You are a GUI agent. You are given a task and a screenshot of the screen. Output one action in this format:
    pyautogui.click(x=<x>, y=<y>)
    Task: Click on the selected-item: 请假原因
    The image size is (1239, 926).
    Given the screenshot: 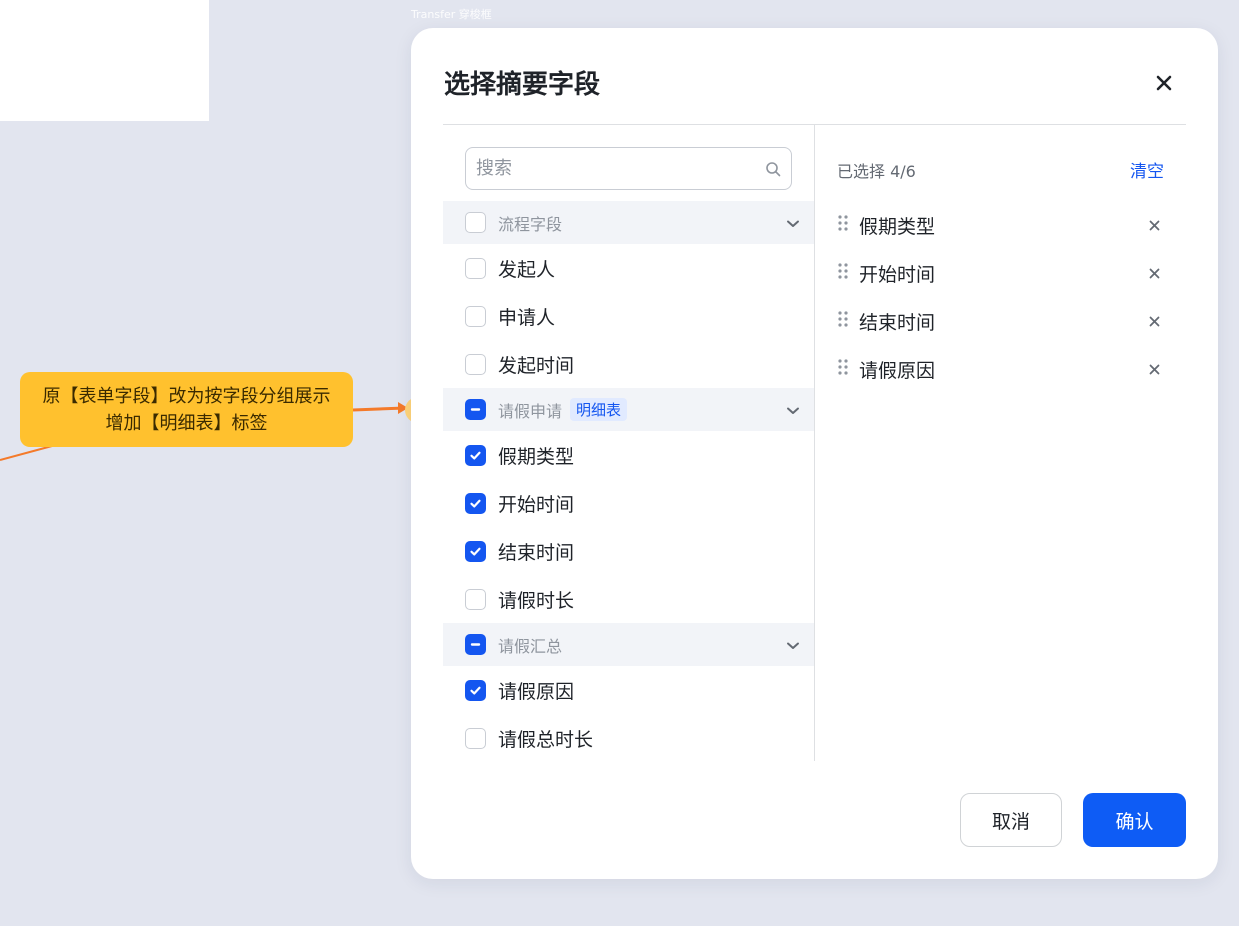 What is the action you would take?
    pyautogui.click(x=1000, y=369)
    